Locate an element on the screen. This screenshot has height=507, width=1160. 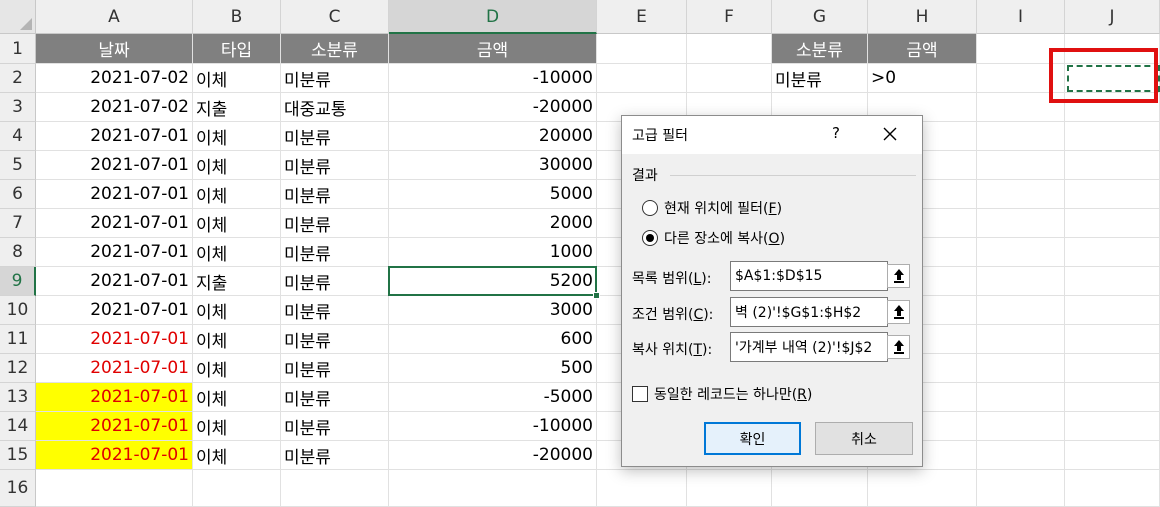
amount-cell: 500 is located at coordinates (493, 368).